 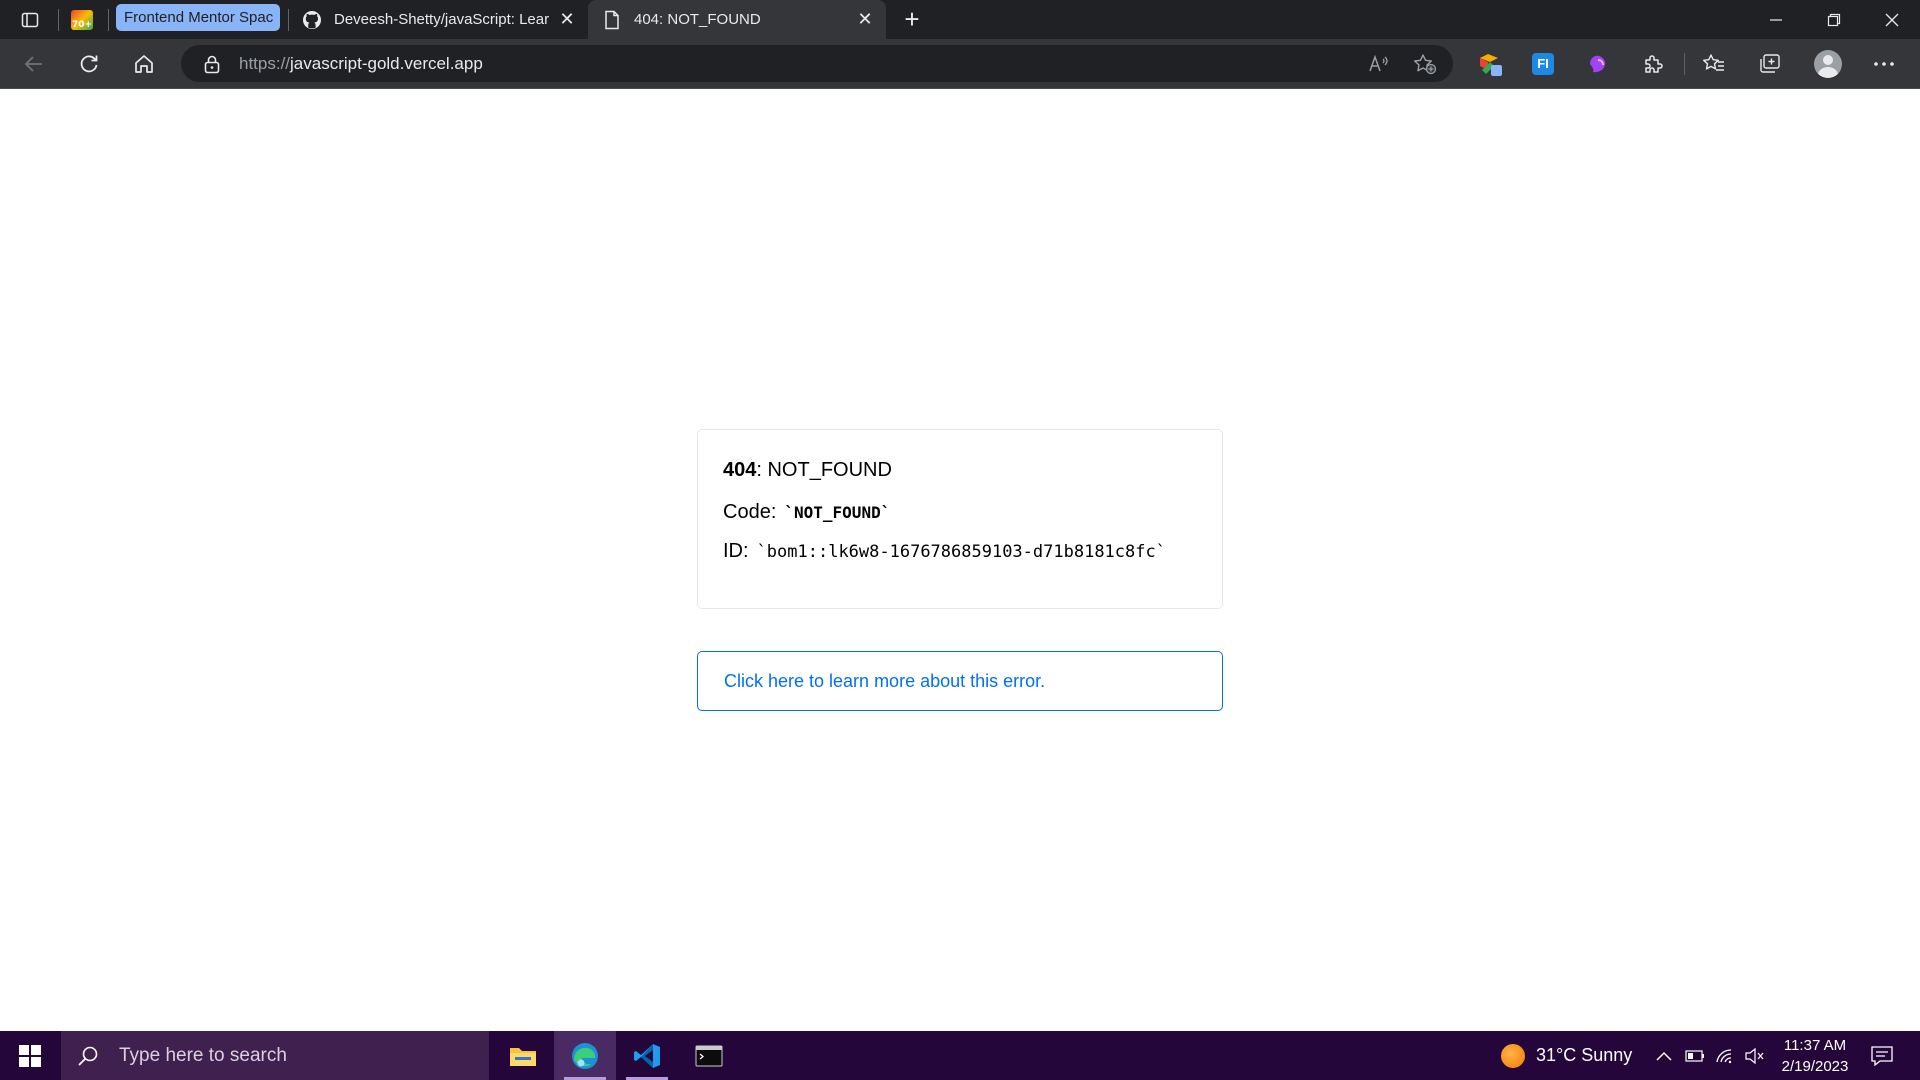 I want to click on battery-icon, so click(x=1694, y=1055).